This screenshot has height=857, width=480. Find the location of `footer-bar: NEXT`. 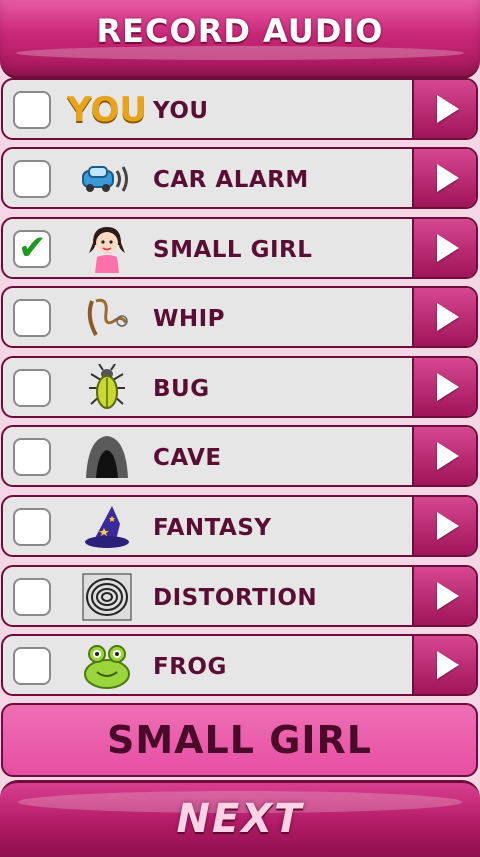

footer-bar: NEXT is located at coordinates (240, 818).